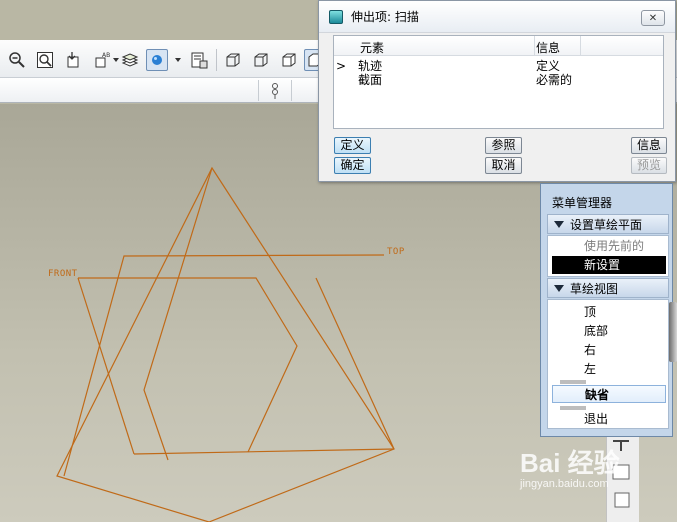 The image size is (677, 522). What do you see at coordinates (609, 246) in the screenshot?
I see `menu-item-use-previous: 使用先前的` at bounding box center [609, 246].